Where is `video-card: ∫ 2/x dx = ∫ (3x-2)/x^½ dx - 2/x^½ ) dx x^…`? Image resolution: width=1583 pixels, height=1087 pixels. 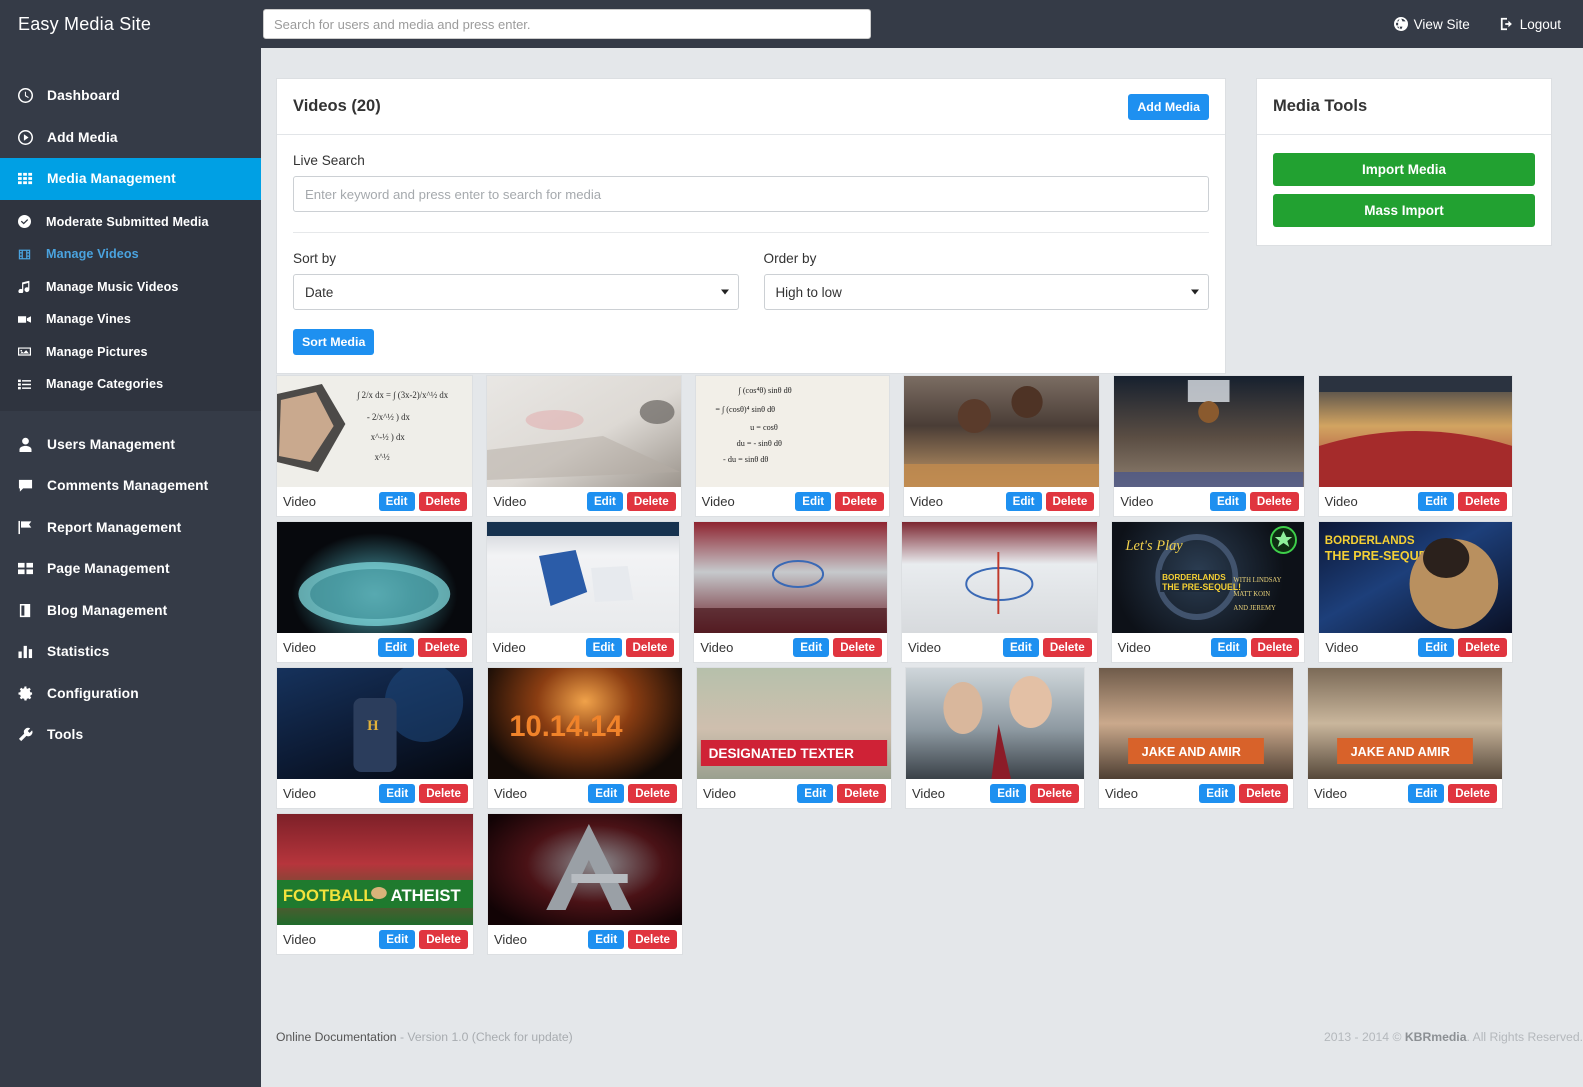
video-card: ∫ 2/x dx = ∫ (3x-2)/x^½ dx - 2/x^½ ) dx x^… is located at coordinates (375, 446).